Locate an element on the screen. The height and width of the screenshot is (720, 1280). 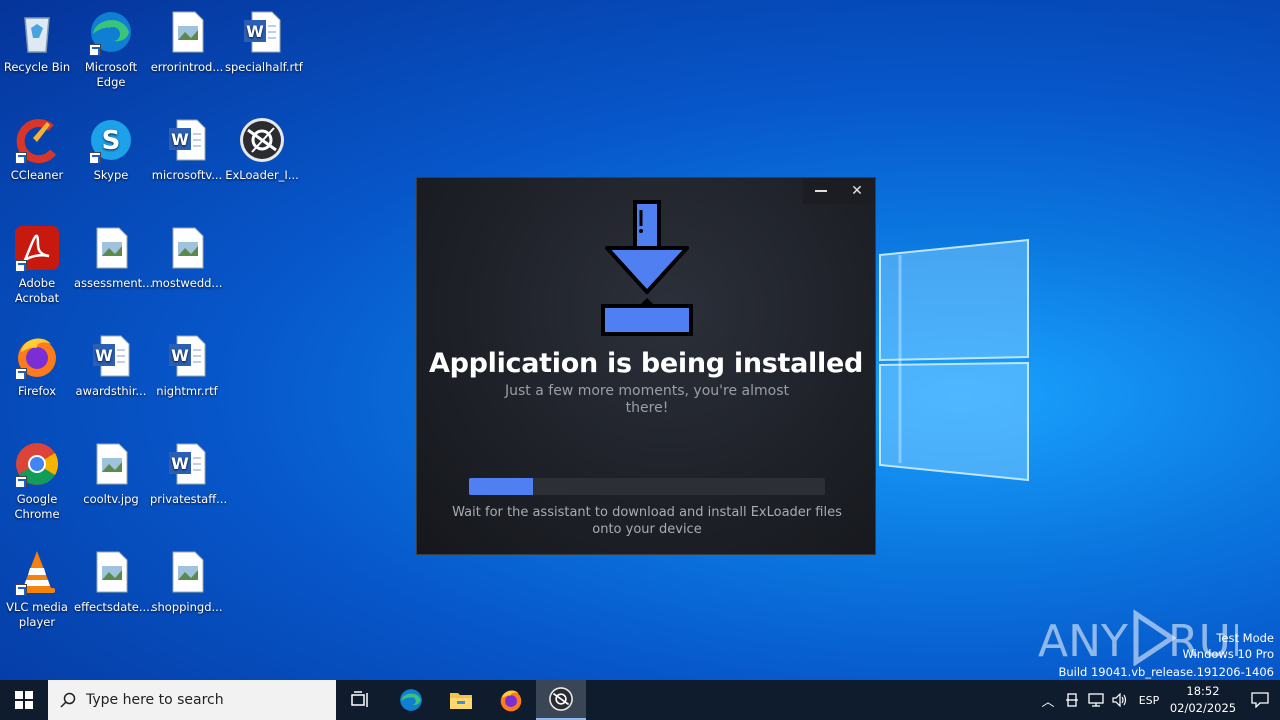
installer-title: Application is being installed is located at coordinates (645, 363).